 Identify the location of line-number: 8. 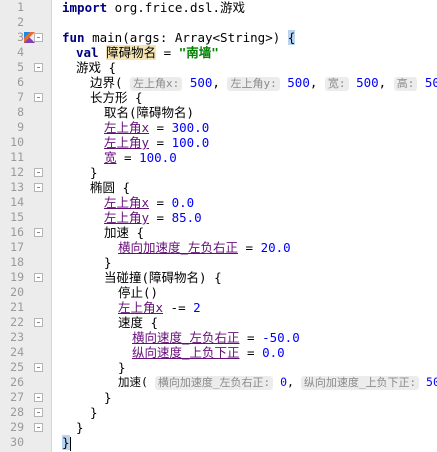
(20, 112).